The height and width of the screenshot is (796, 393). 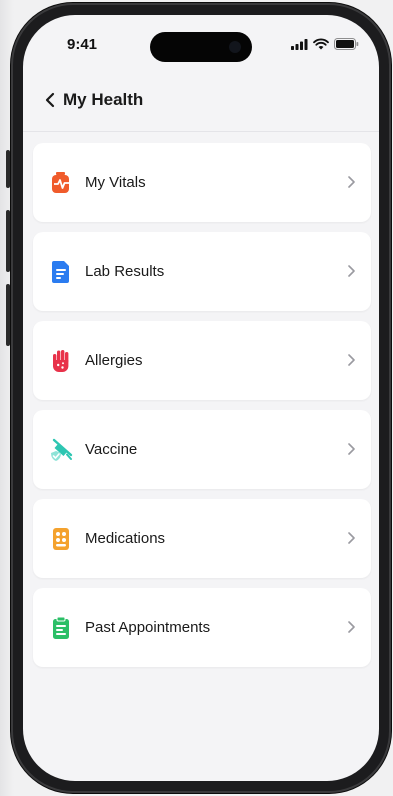 What do you see at coordinates (202, 360) in the screenshot?
I see `menu-item-allergies: Allergies` at bounding box center [202, 360].